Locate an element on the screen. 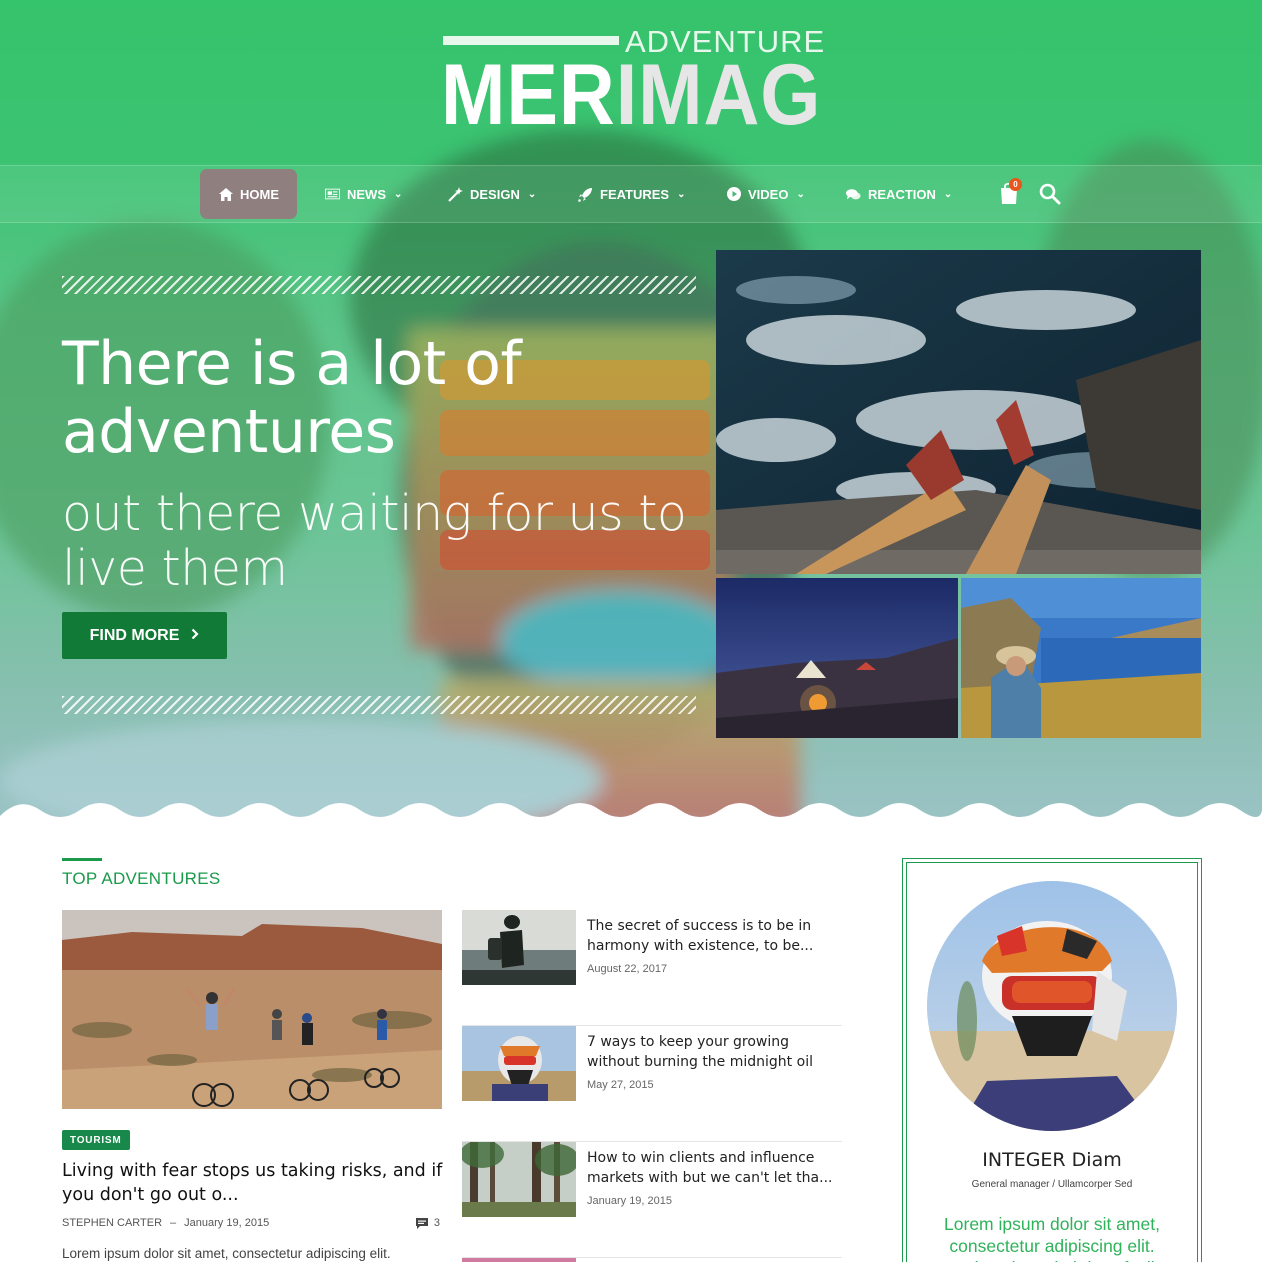 The width and height of the screenshot is (1262, 1262). nav-label-video: VIDEO is located at coordinates (768, 194).